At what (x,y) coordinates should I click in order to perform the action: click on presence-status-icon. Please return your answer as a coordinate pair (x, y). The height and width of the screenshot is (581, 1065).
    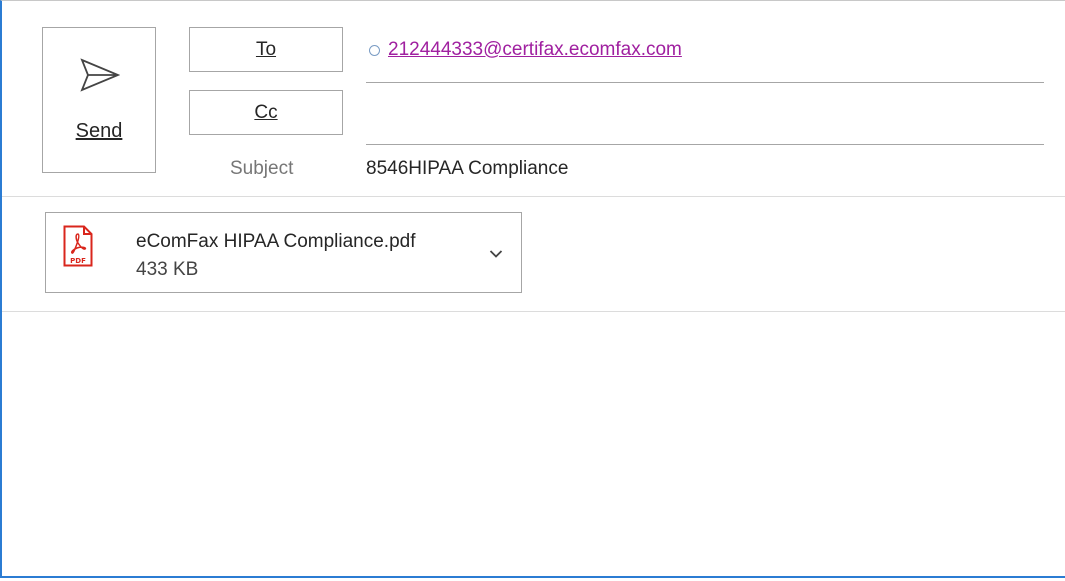
    Looking at the image, I should click on (374, 50).